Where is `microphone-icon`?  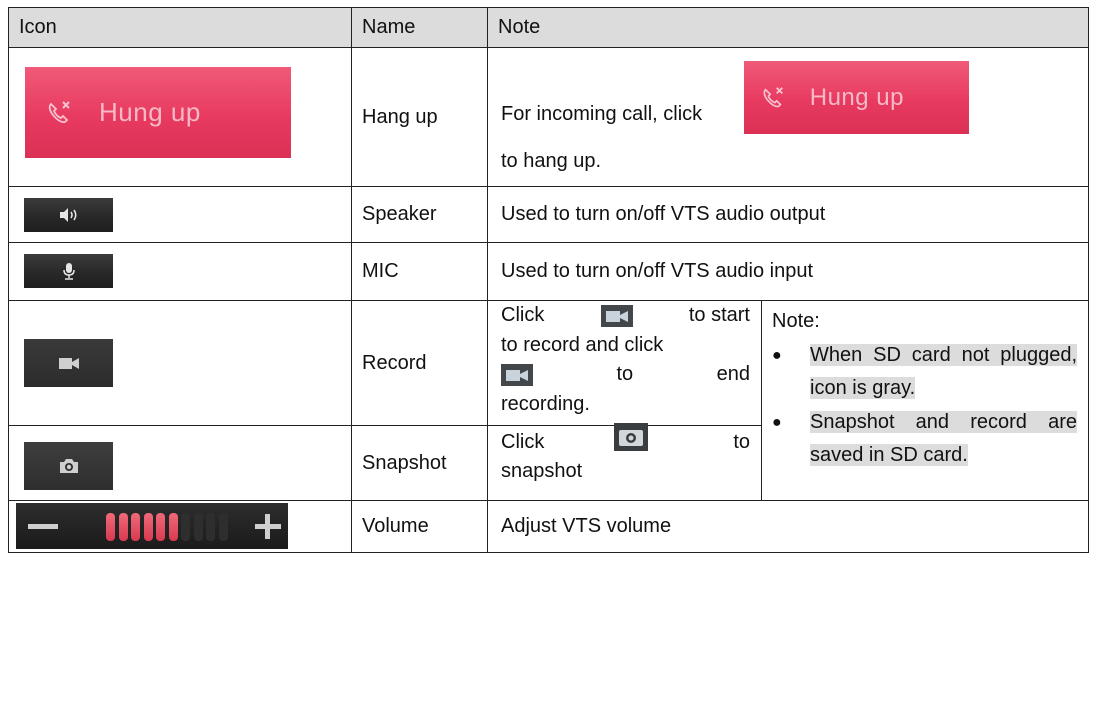 microphone-icon is located at coordinates (68, 271).